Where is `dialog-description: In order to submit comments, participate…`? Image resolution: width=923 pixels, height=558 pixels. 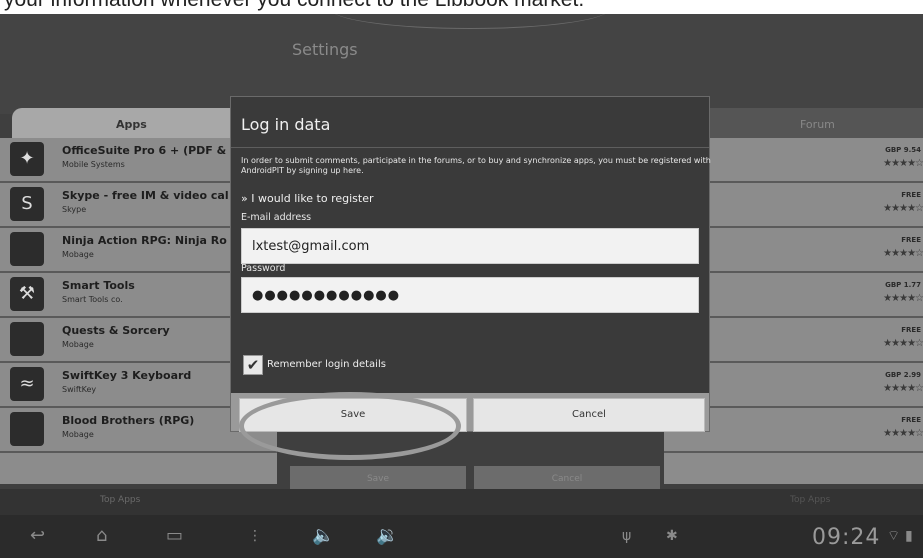 dialog-description: In order to submit comments, participate… is located at coordinates (476, 165).